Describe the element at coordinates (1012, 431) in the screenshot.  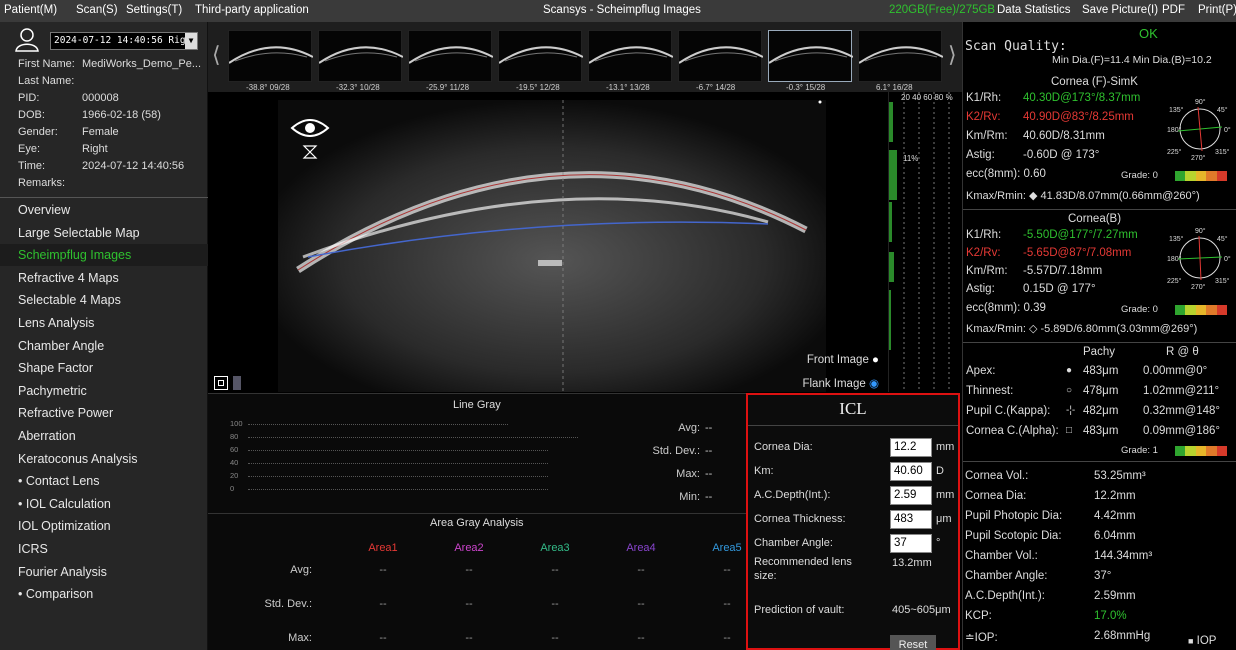
I see `pachy-row-label: Cornea C.(Alpha):` at that location.